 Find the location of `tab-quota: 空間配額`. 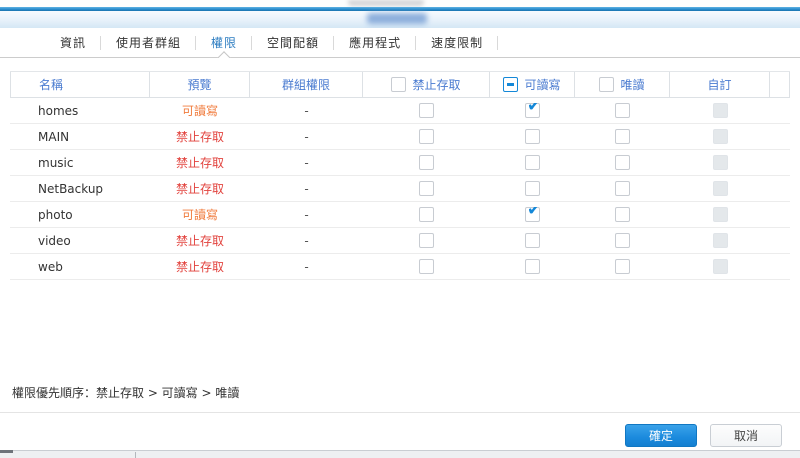

tab-quota: 空間配額 is located at coordinates (293, 42).